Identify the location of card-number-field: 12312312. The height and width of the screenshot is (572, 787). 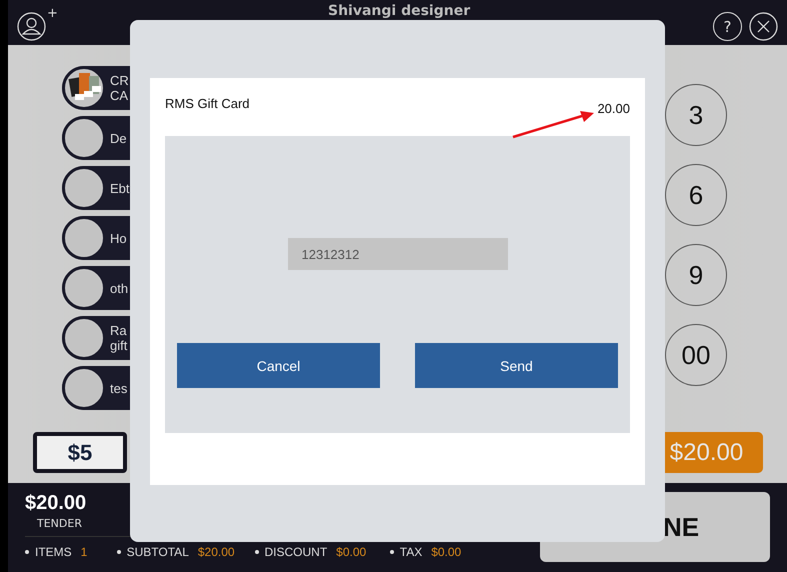
(398, 254).